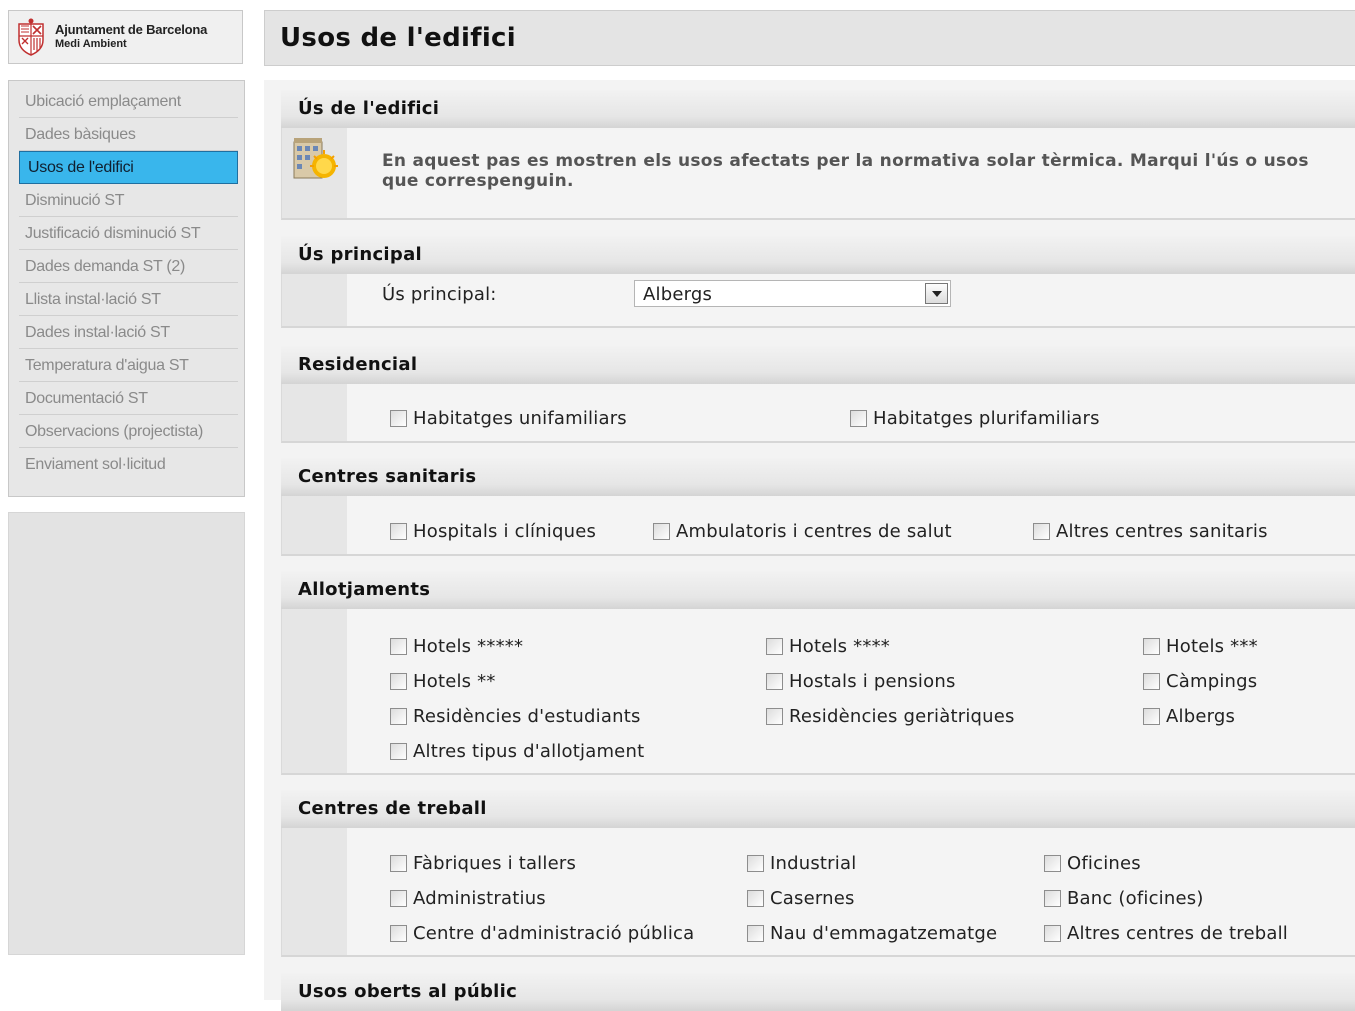 This screenshot has width=1355, height=1011. I want to click on checkbox-altres-sanitaris: Altres centres sanitaris, so click(1150, 531).